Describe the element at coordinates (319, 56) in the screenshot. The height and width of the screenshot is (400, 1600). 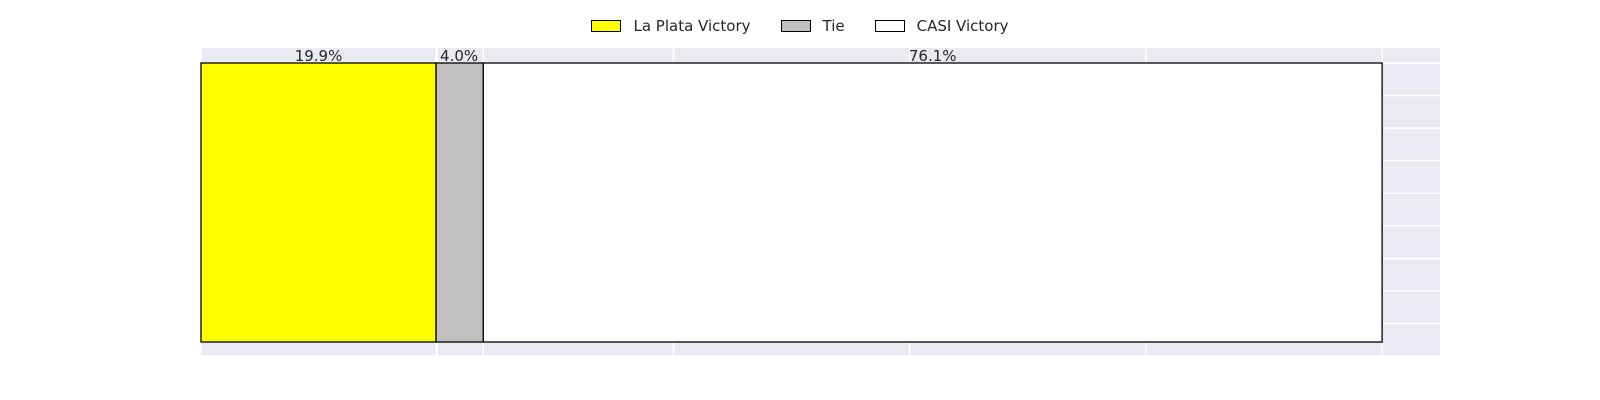
I see `bar-label-la-plata-victory: 19.9%` at that location.